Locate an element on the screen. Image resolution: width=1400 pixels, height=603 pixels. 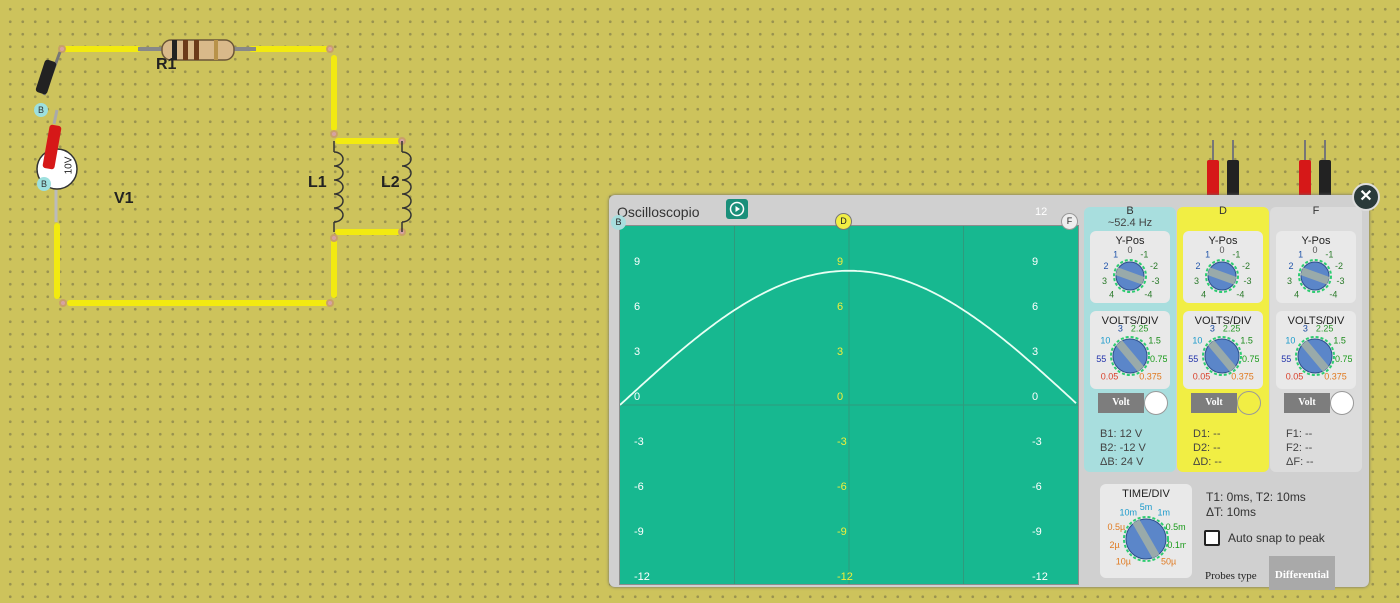
probe-black is located at coordinates (48, 73).